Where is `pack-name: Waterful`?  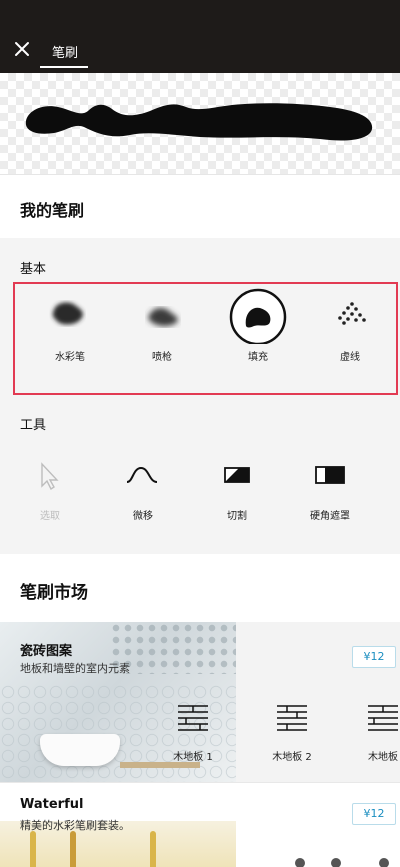
pack-name: Waterful is located at coordinates (52, 804).